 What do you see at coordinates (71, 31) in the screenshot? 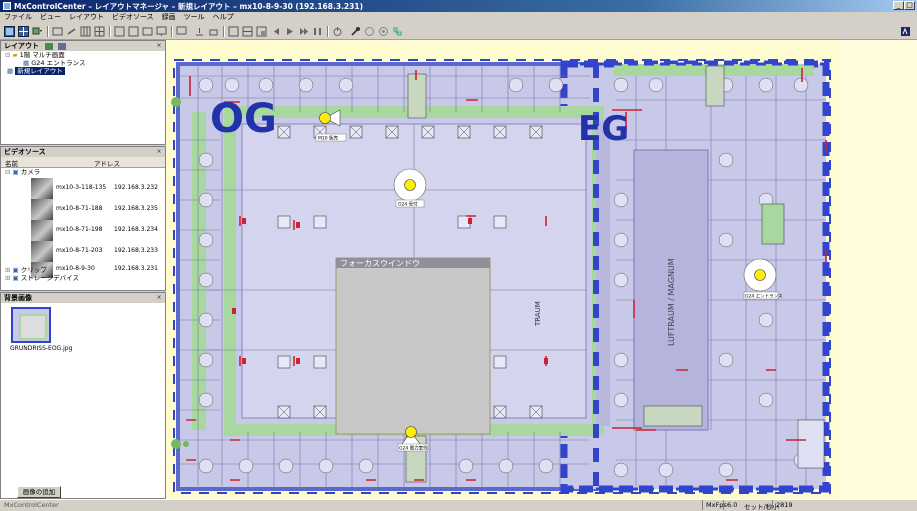
I see `link-icon` at bounding box center [71, 31].